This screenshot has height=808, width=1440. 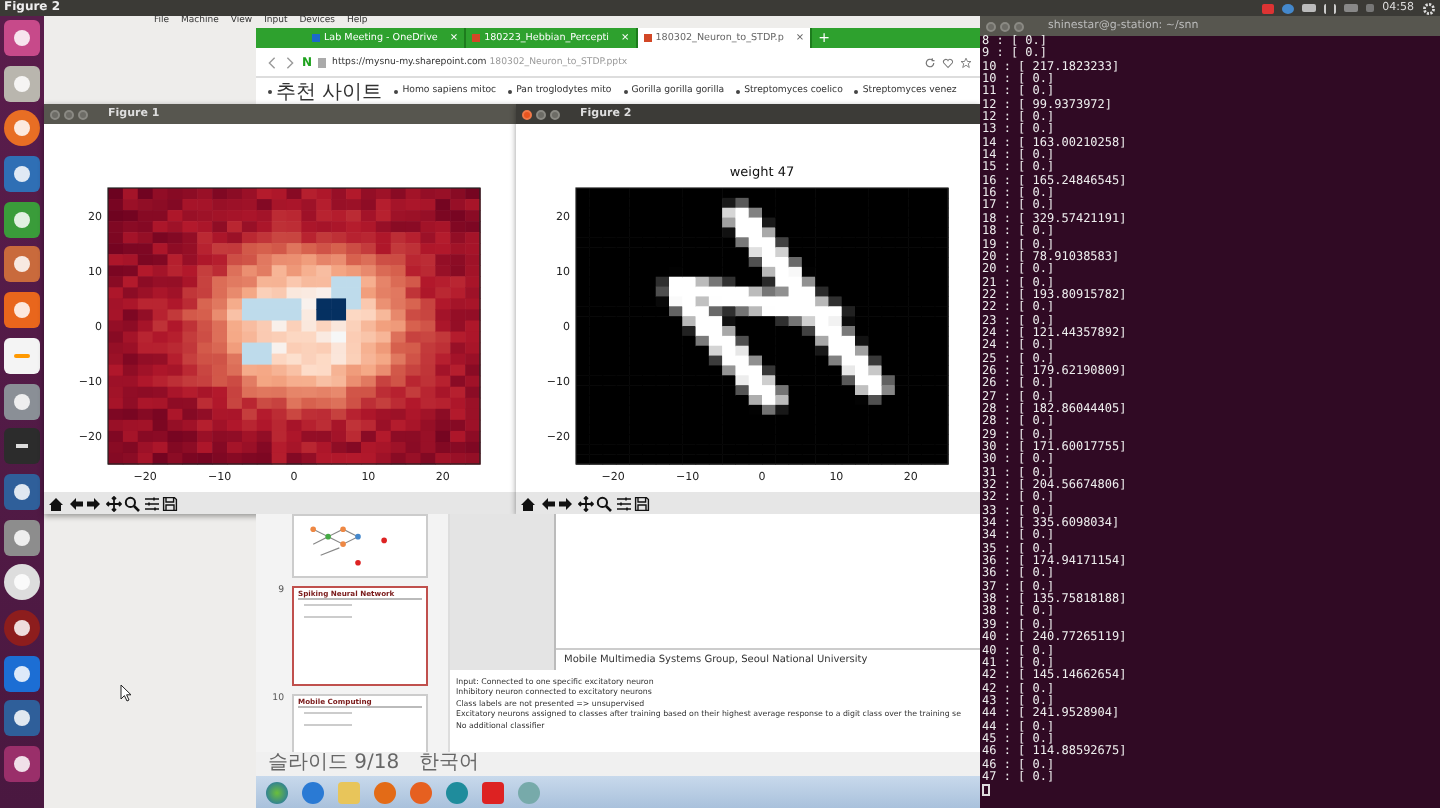 What do you see at coordinates (22, 446) in the screenshot?
I see `terminal-icon` at bounding box center [22, 446].